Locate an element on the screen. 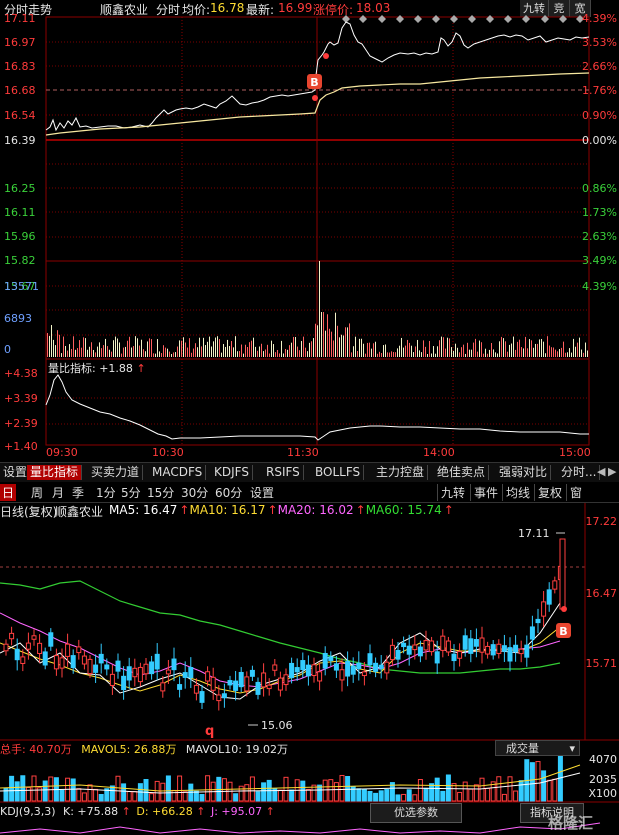  price-label: 16.11 is located at coordinates (20, 212).